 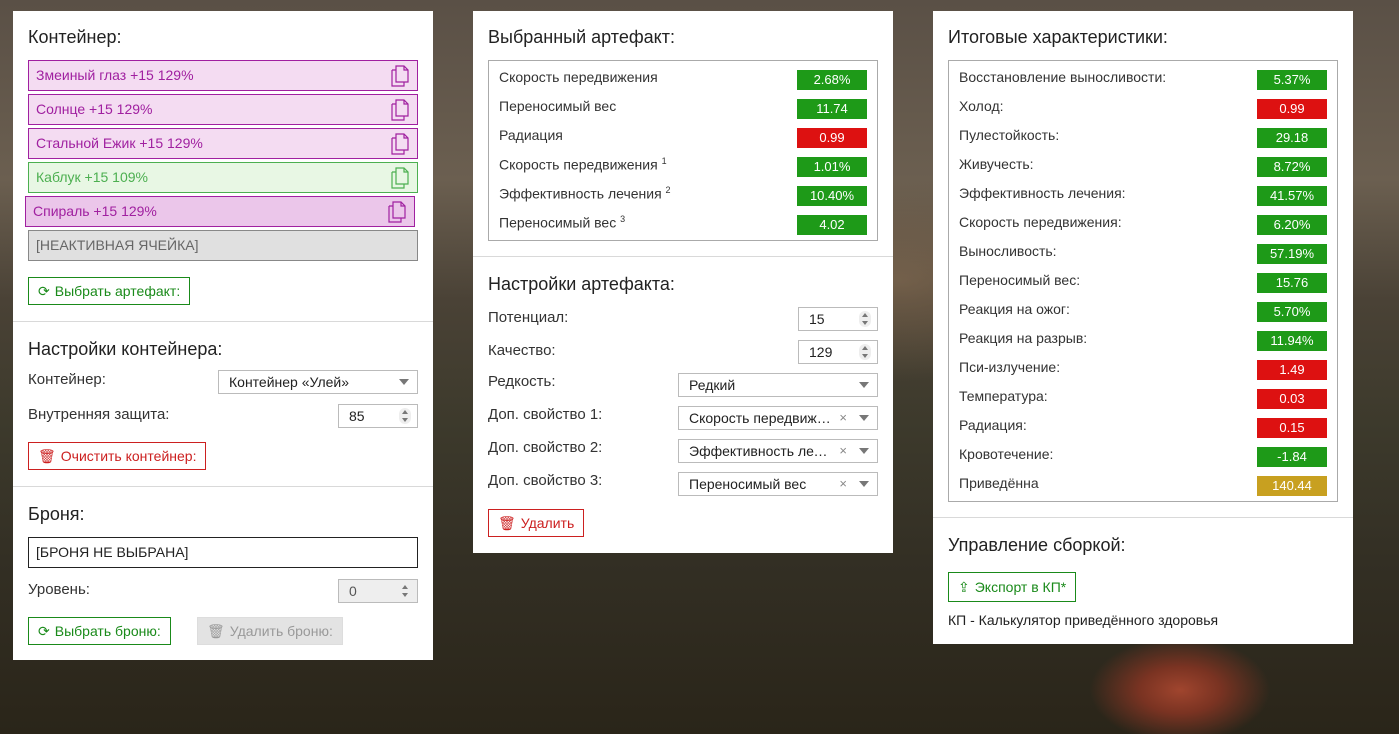 What do you see at coordinates (1008, 251) in the screenshot?
I see `total-stat-name: Выносливость:` at bounding box center [1008, 251].